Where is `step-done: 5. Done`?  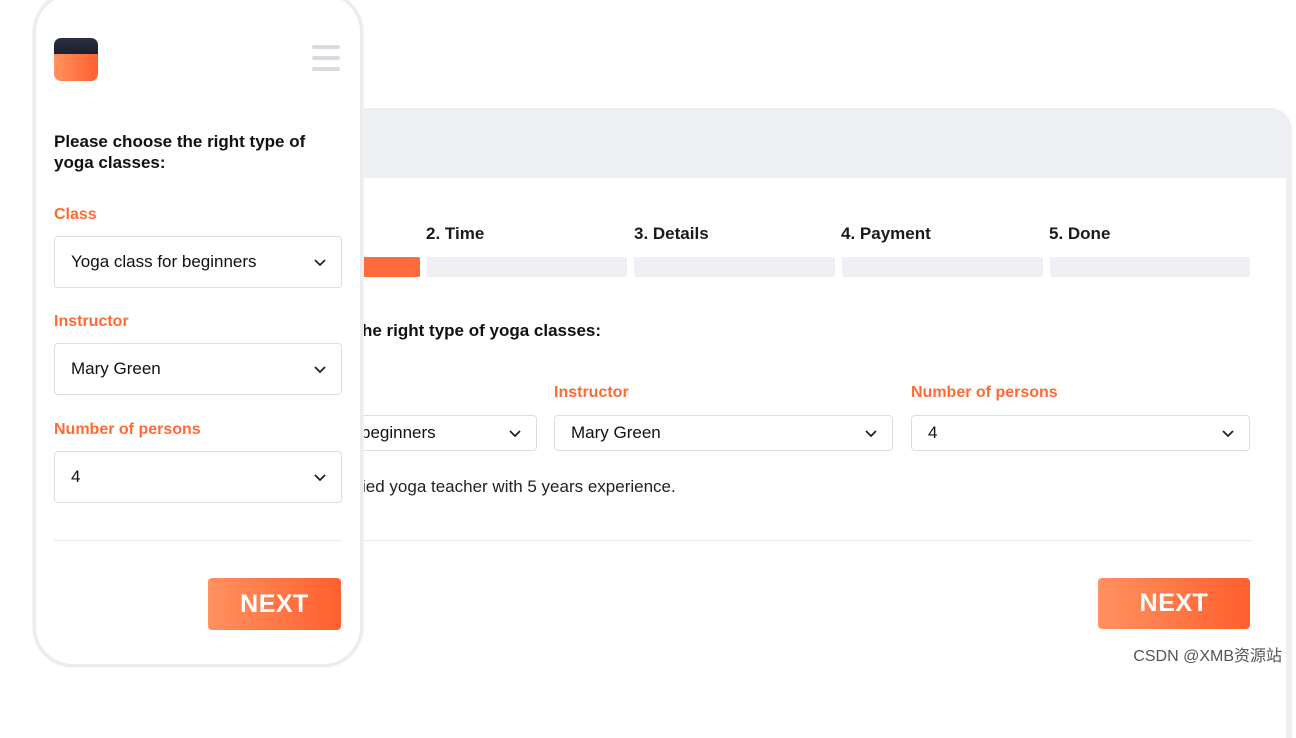 step-done: 5. Done is located at coordinates (1079, 234).